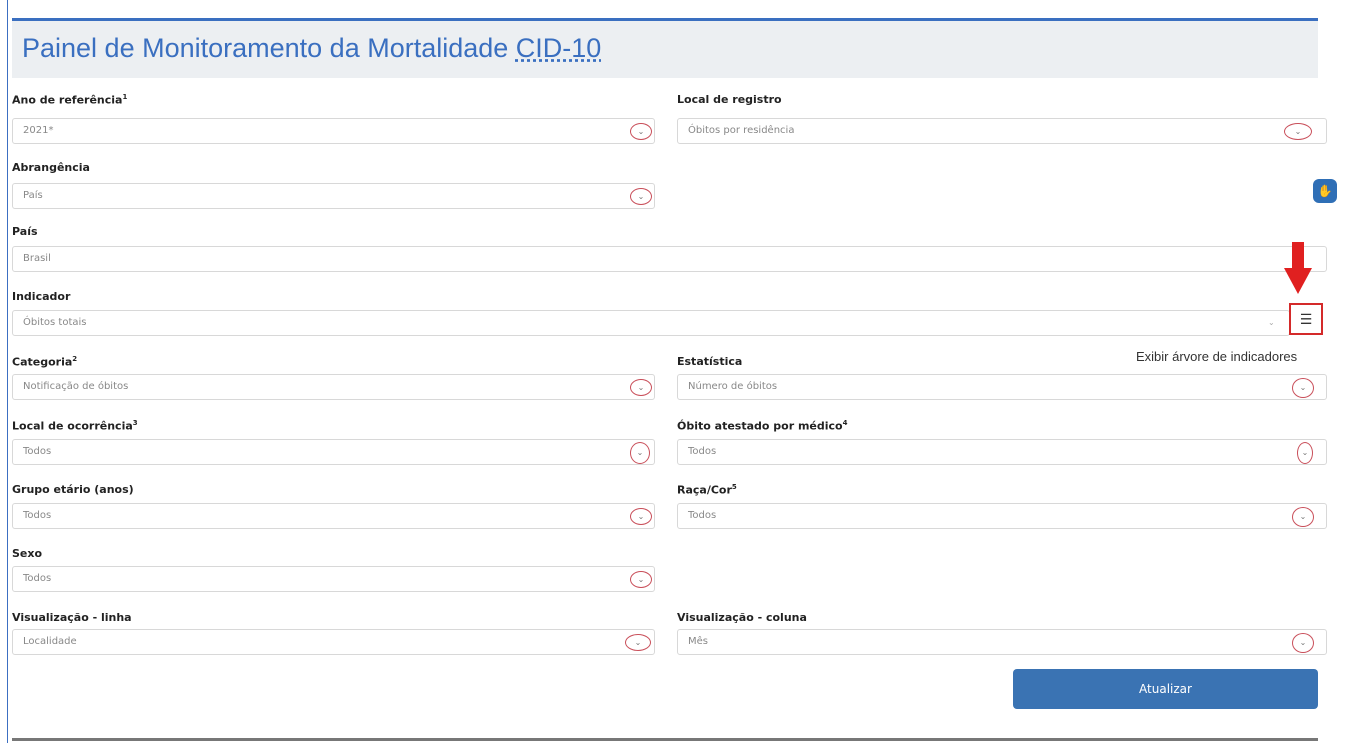  I want to click on select-ano: 2021* ⌄, so click(333, 131).